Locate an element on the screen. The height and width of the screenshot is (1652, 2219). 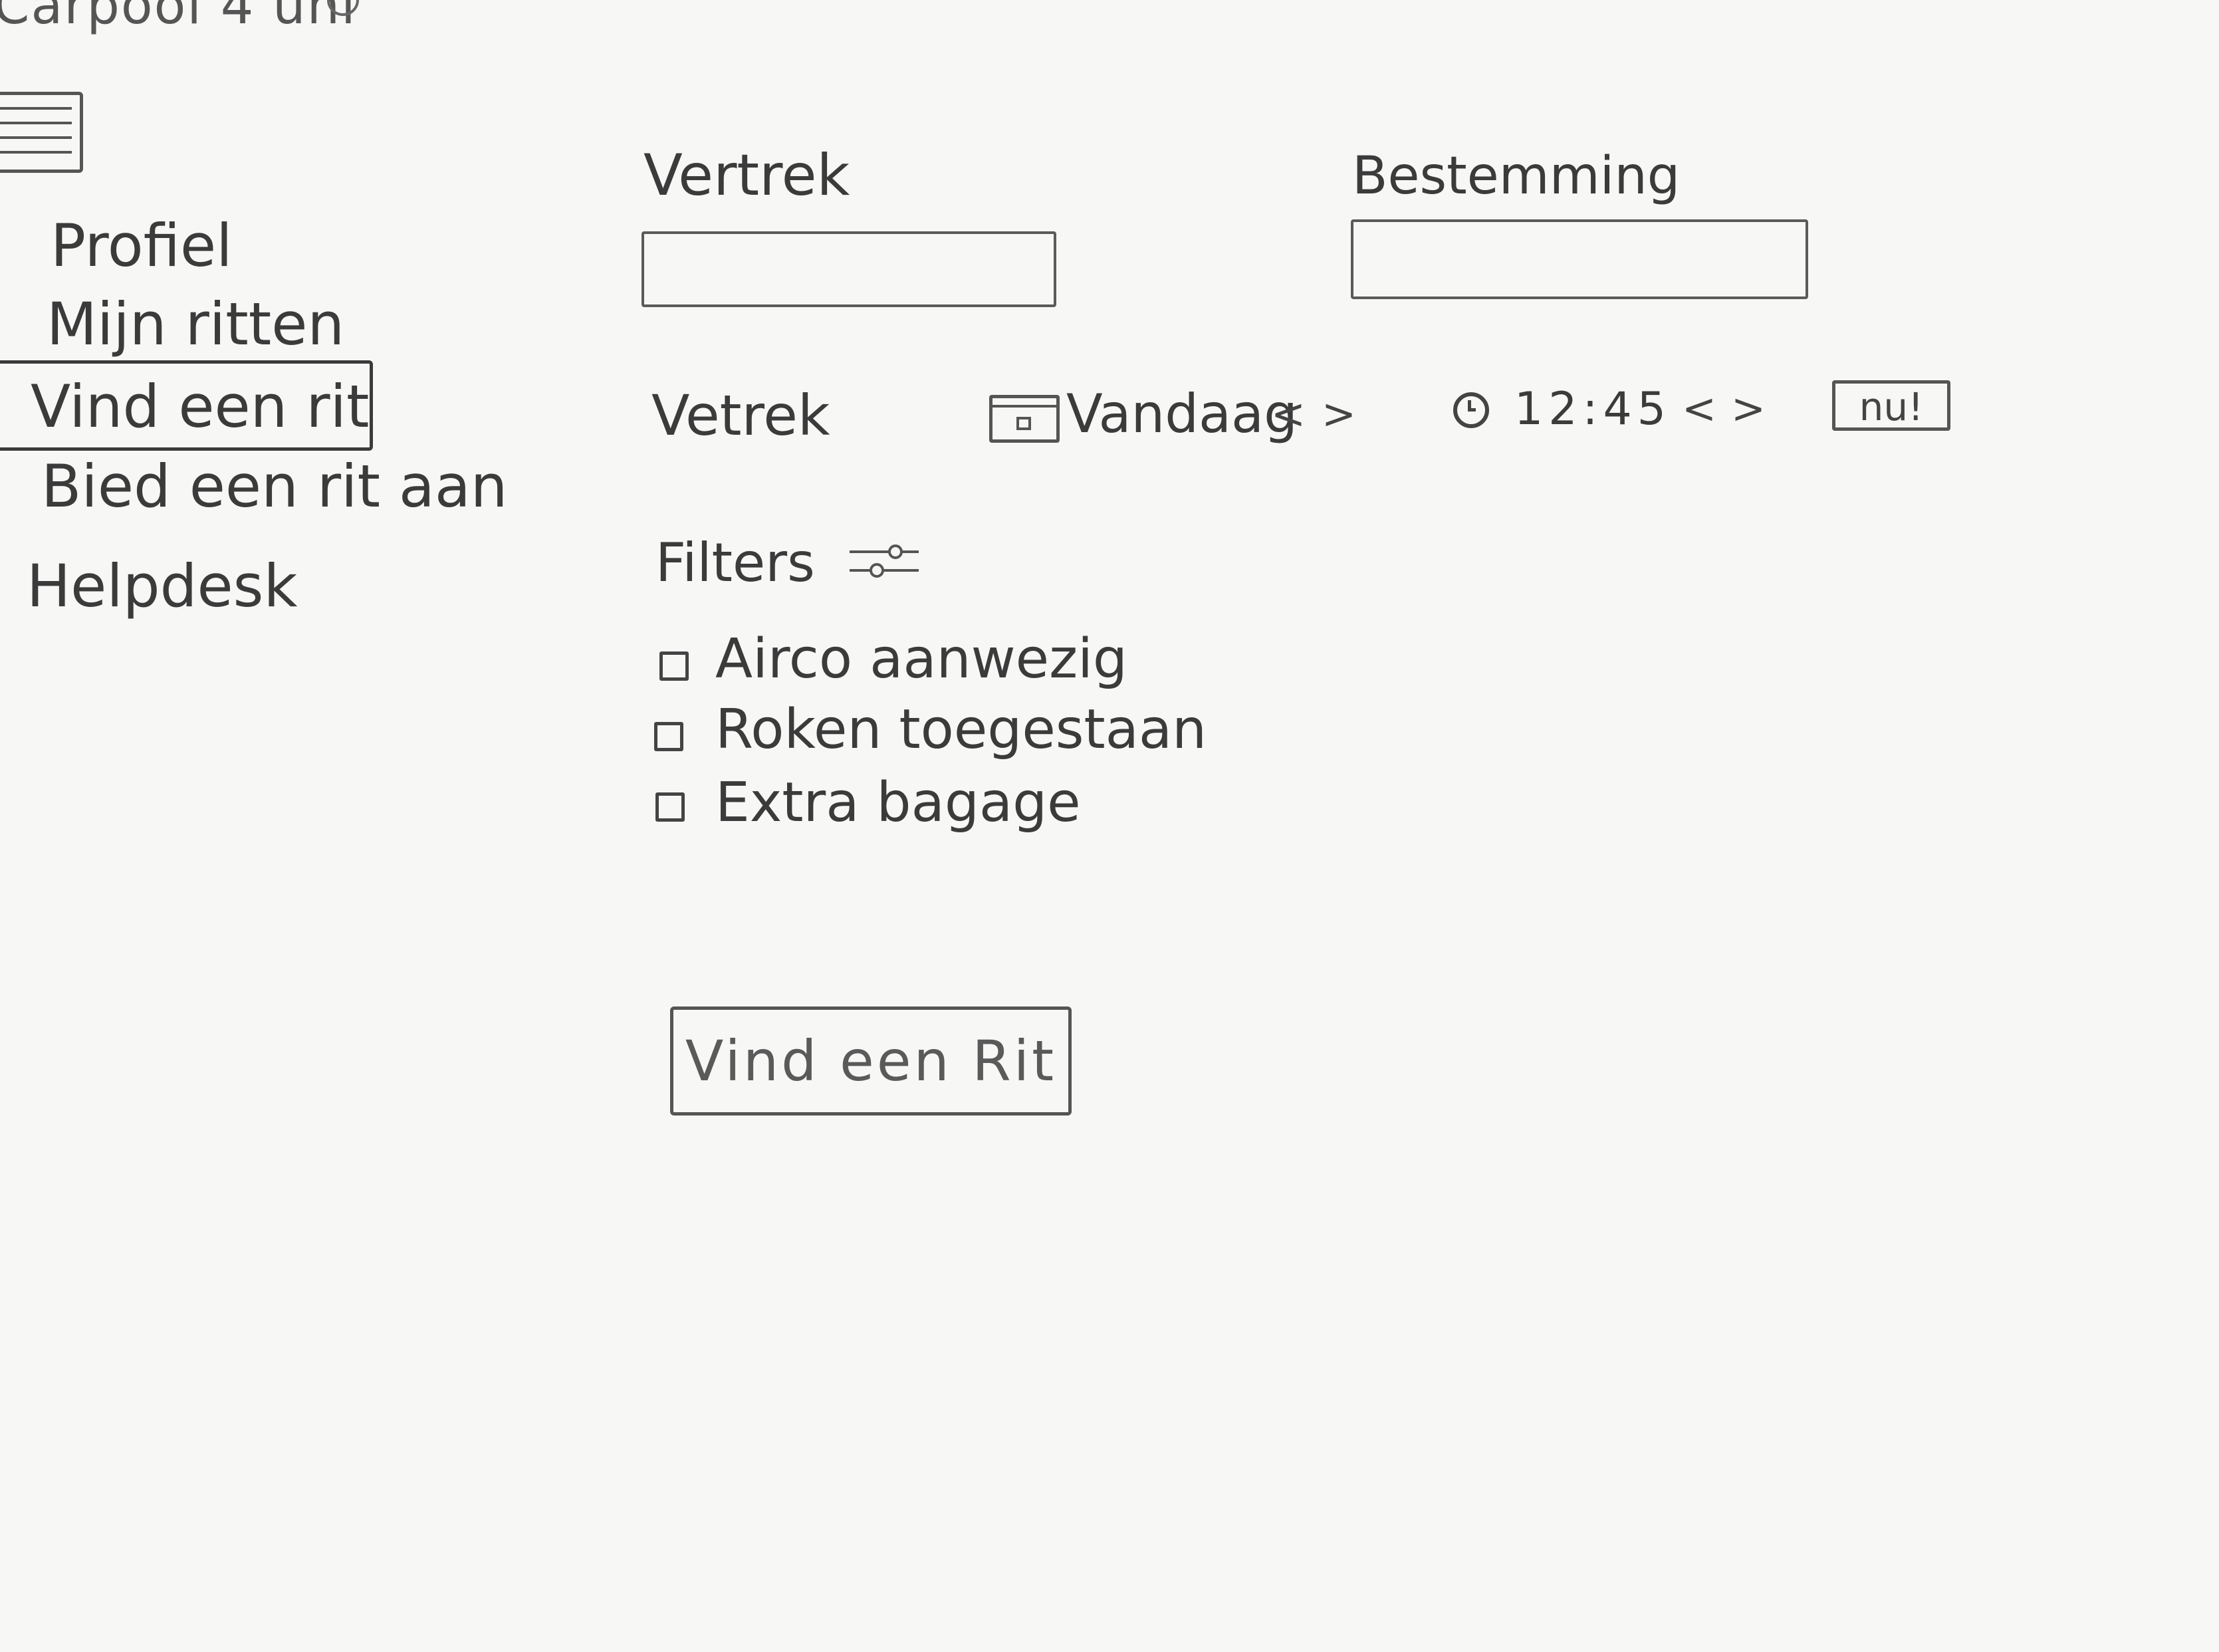
destination-label: Bestemming is located at coordinates (1516, 176).